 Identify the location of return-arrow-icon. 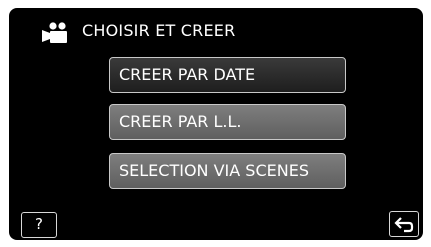
(404, 225).